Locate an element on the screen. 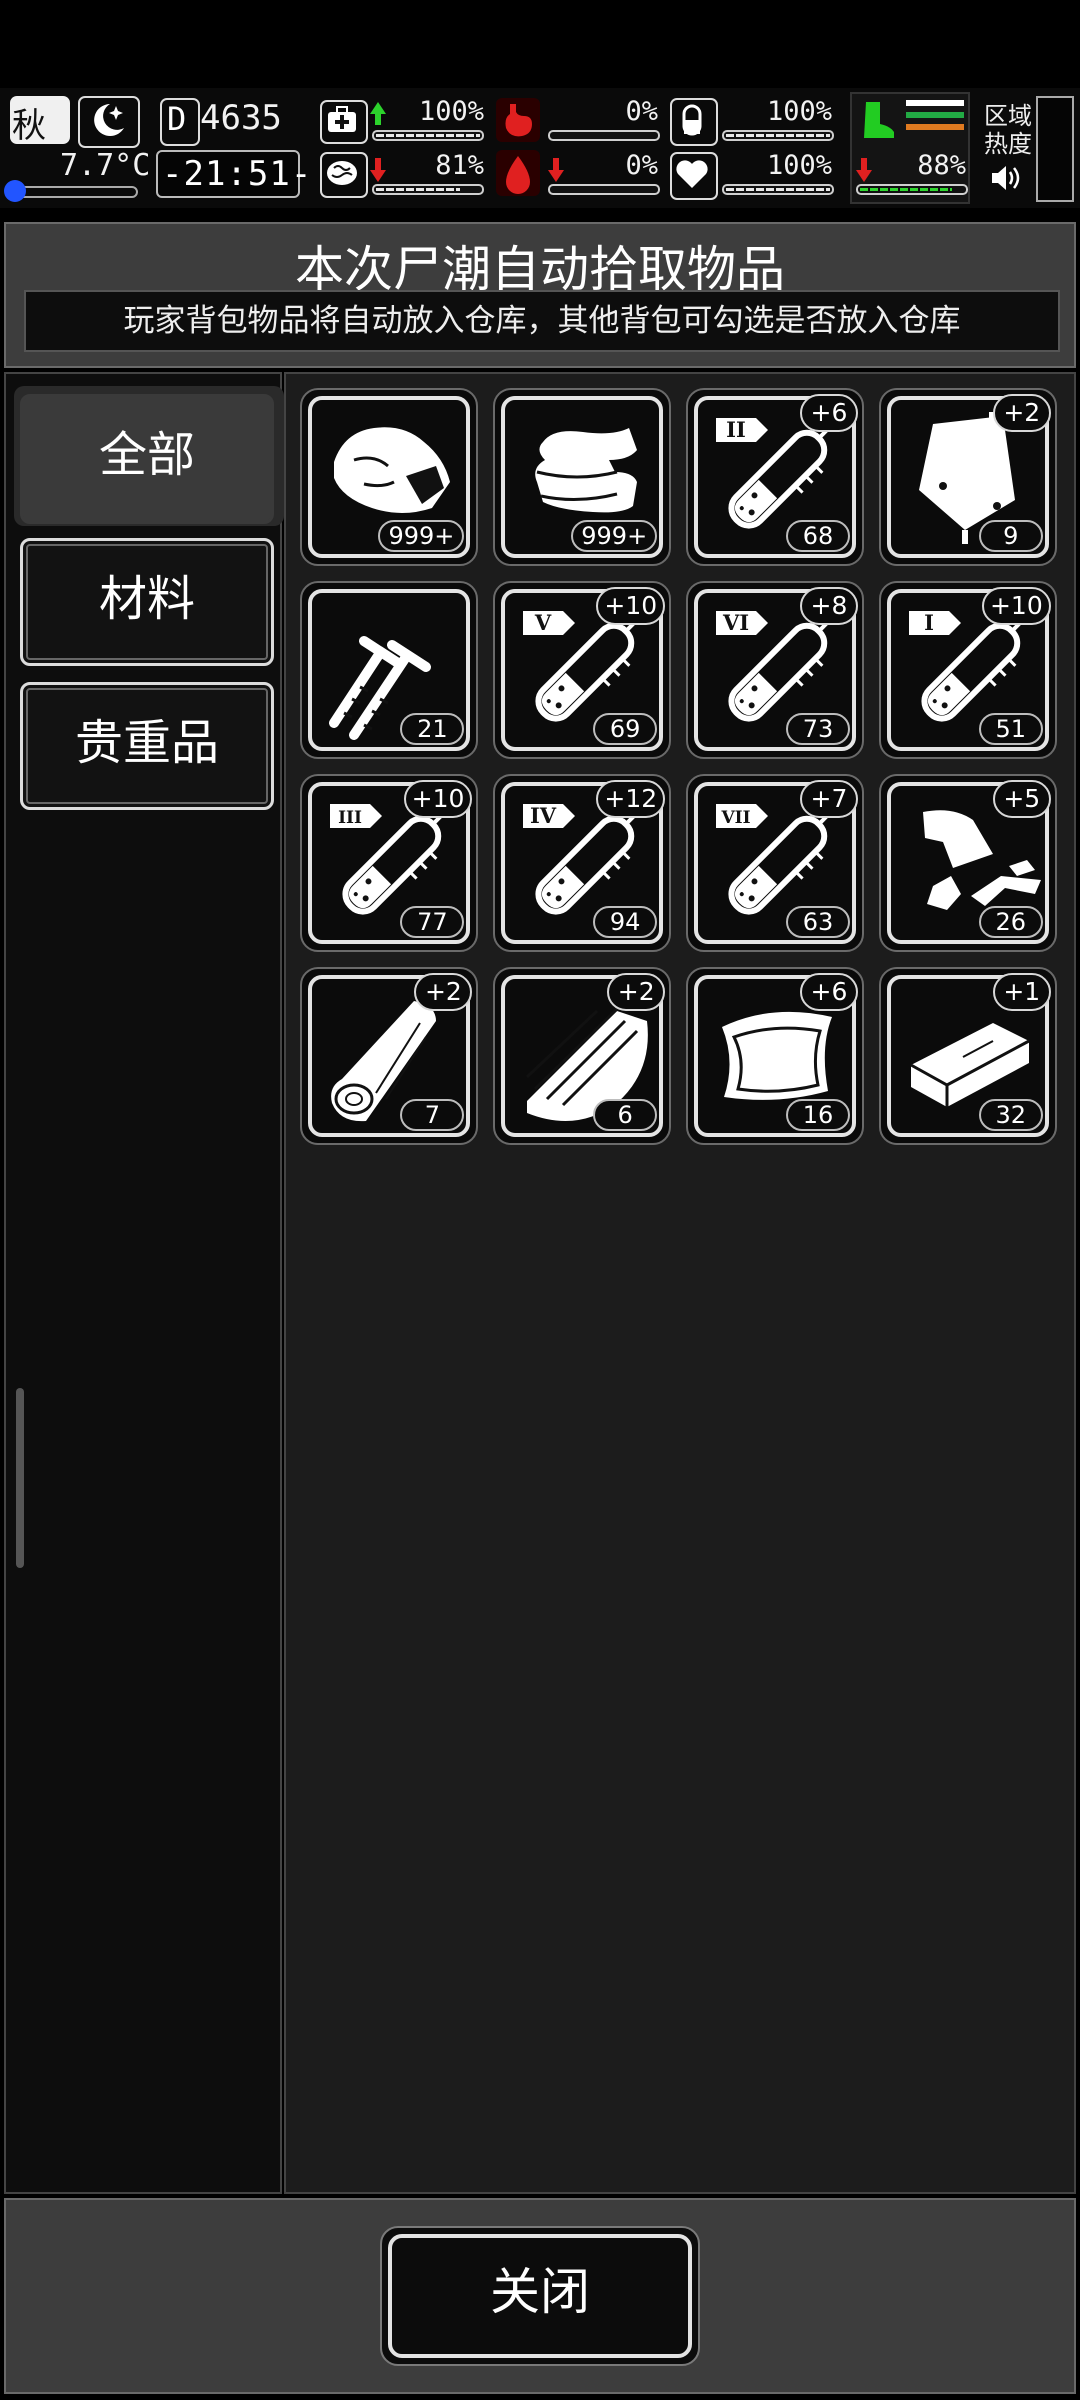 The height and width of the screenshot is (2400, 1080). clock-time: -21:51- is located at coordinates (237, 174).